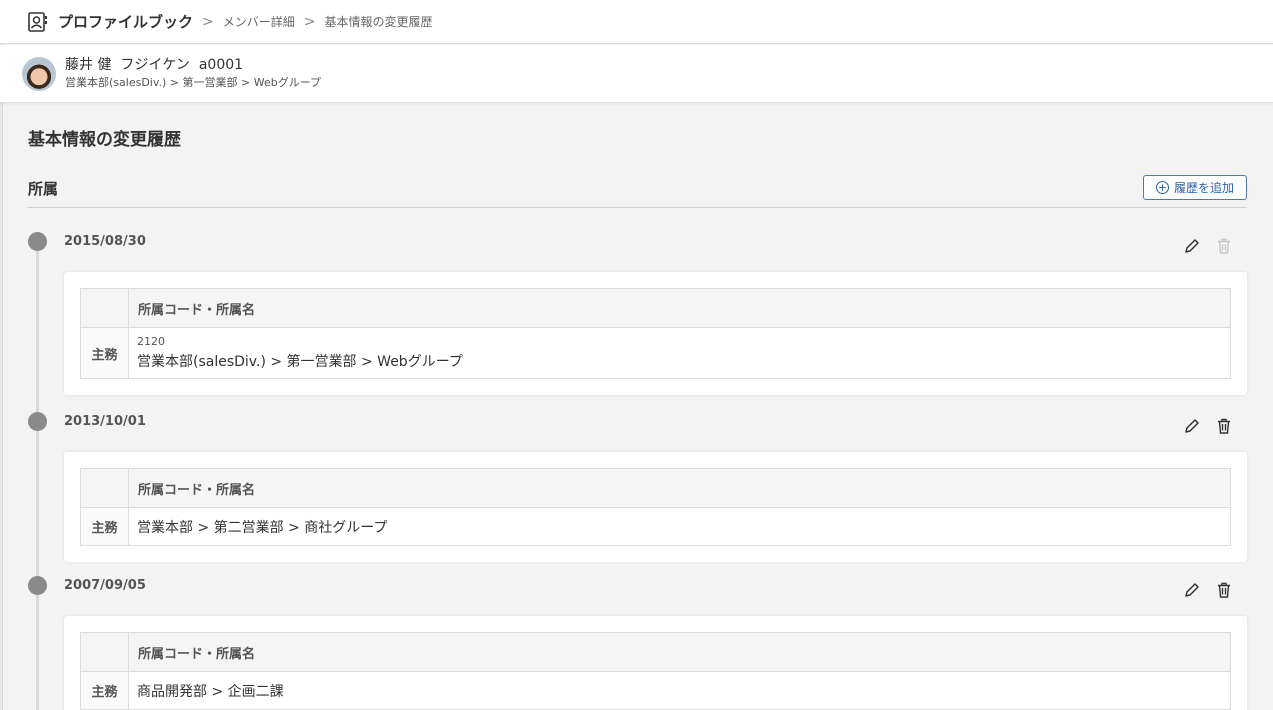 The width and height of the screenshot is (1273, 710). Describe the element at coordinates (259, 21) in the screenshot. I see `breadcrumb-member-detail: メンバー詳細` at that location.